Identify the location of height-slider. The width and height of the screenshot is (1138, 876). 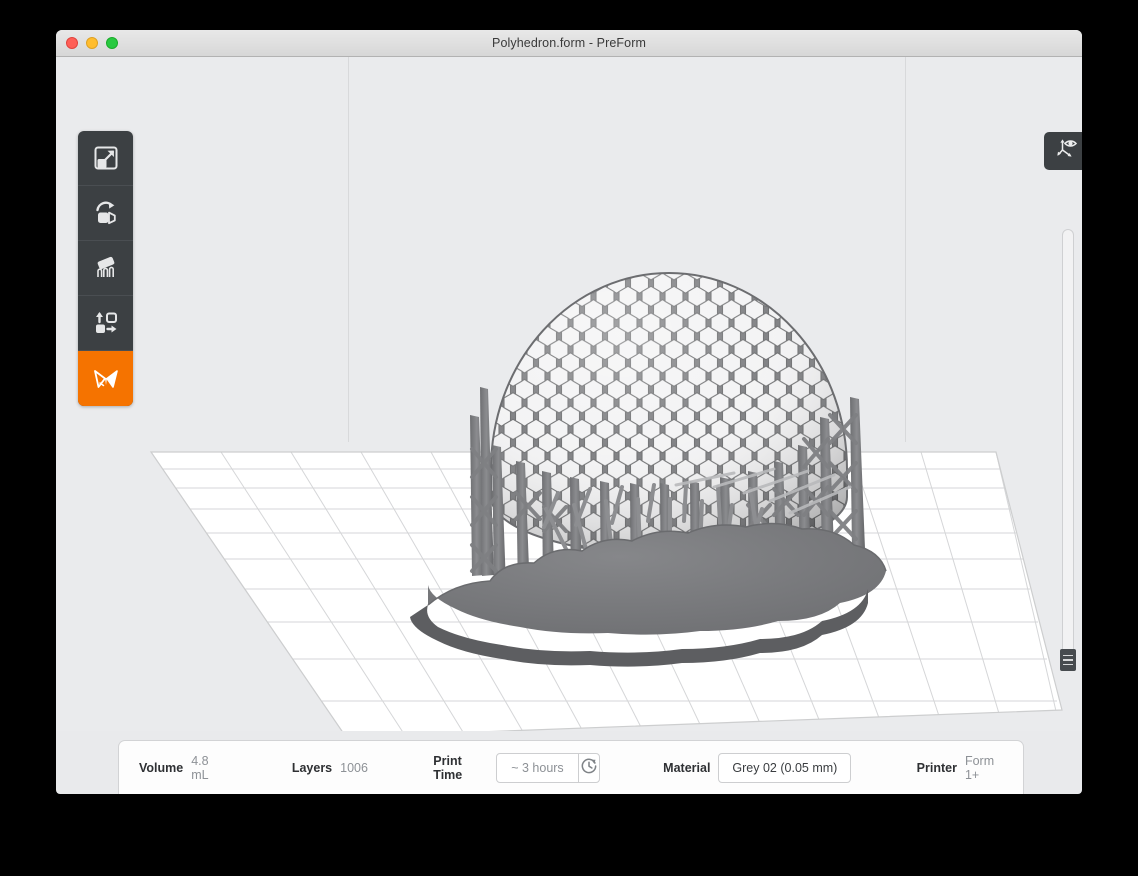
(1068, 450).